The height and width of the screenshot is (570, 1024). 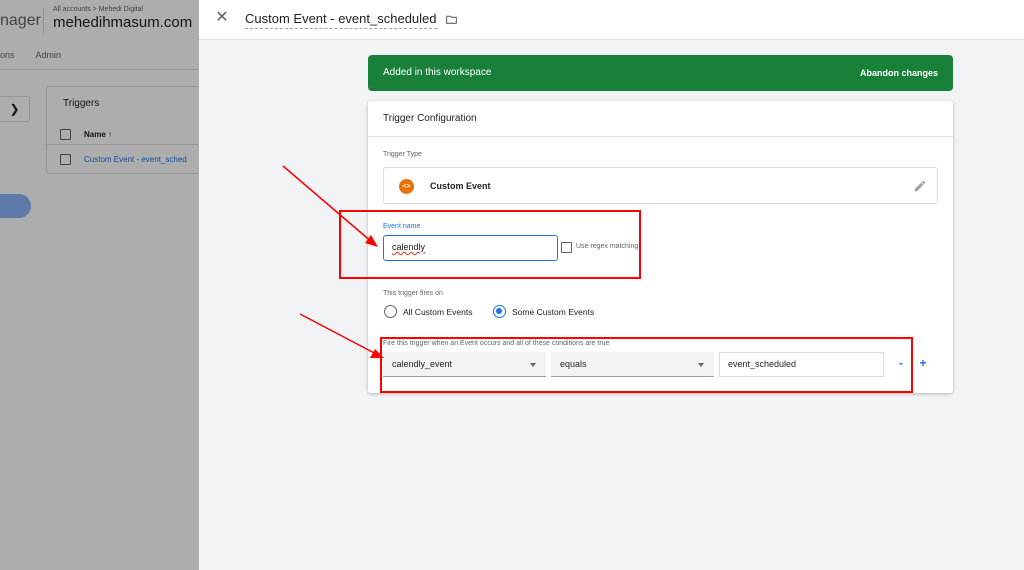 What do you see at coordinates (402, 226) in the screenshot?
I see `event-name-label: Event name` at bounding box center [402, 226].